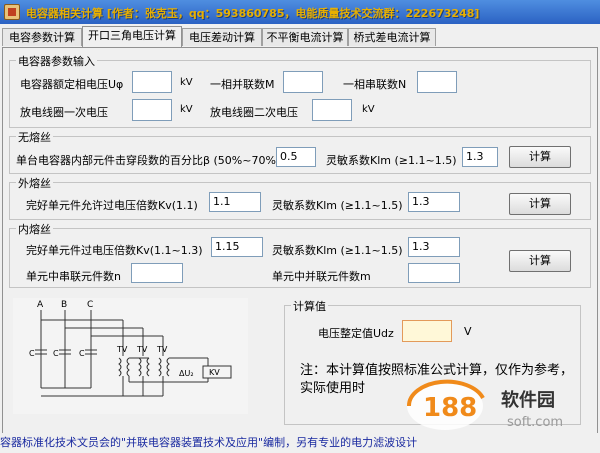  What do you see at coordinates (162, 349) in the screenshot?
I see `tv3-label: TV` at bounding box center [162, 349].